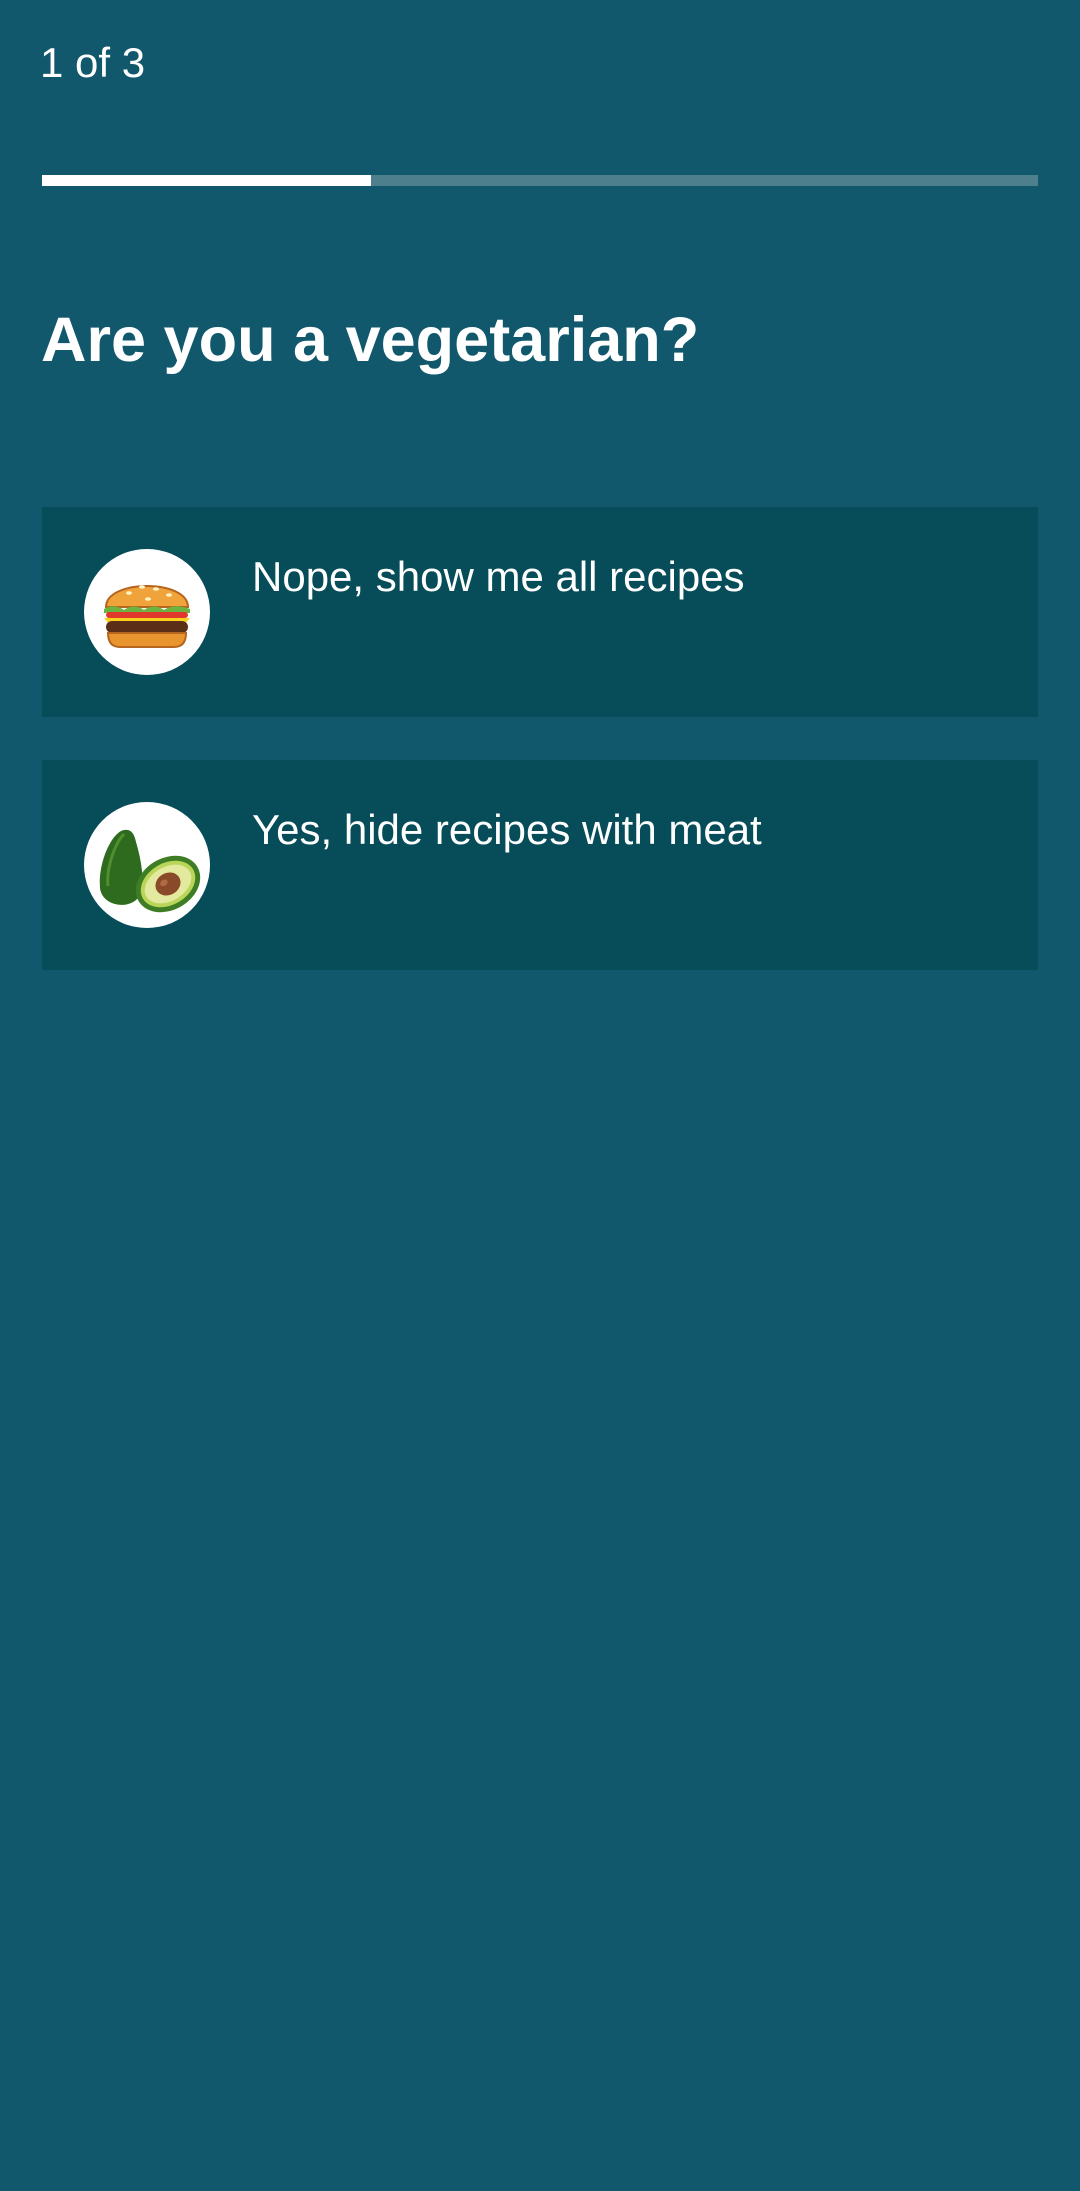 The width and height of the screenshot is (1080, 2191). I want to click on progress-bar-fill, so click(206, 180).